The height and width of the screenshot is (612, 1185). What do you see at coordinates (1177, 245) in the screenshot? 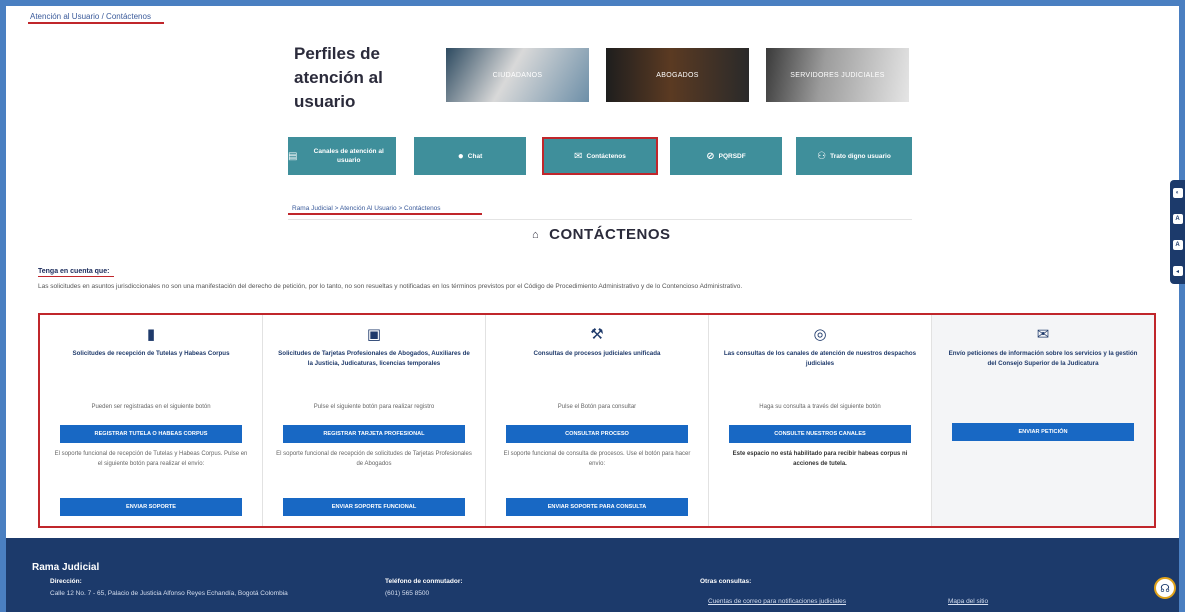
I see `font-decrease-icon: A` at bounding box center [1177, 245].